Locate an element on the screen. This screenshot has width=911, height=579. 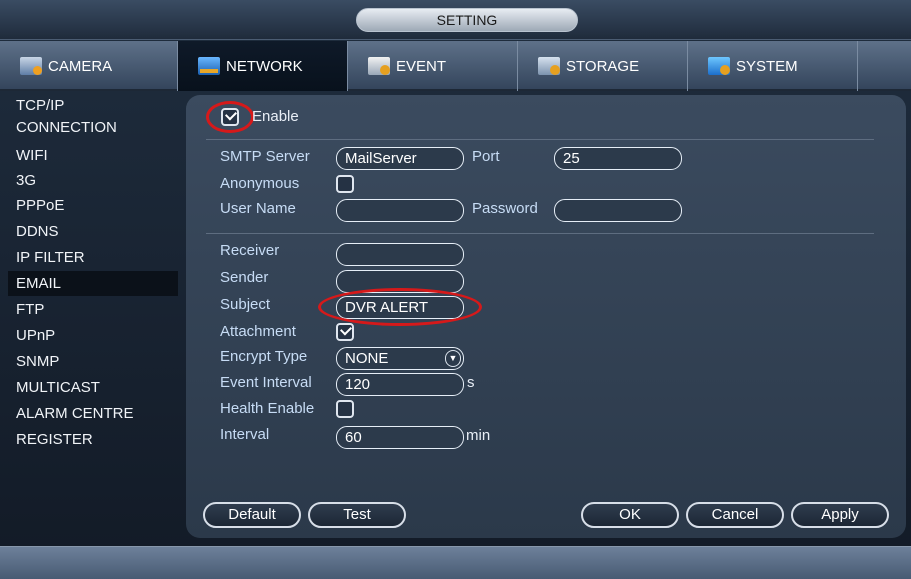
enable-checkbox is located at coordinates (230, 117).